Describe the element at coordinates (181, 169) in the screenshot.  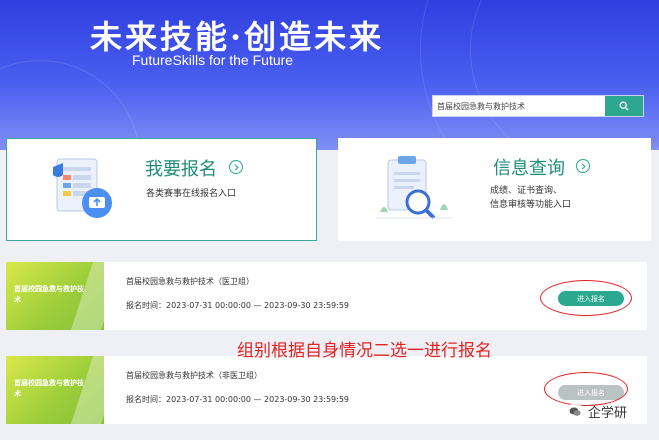
I see `signup-title: 我要报名` at that location.